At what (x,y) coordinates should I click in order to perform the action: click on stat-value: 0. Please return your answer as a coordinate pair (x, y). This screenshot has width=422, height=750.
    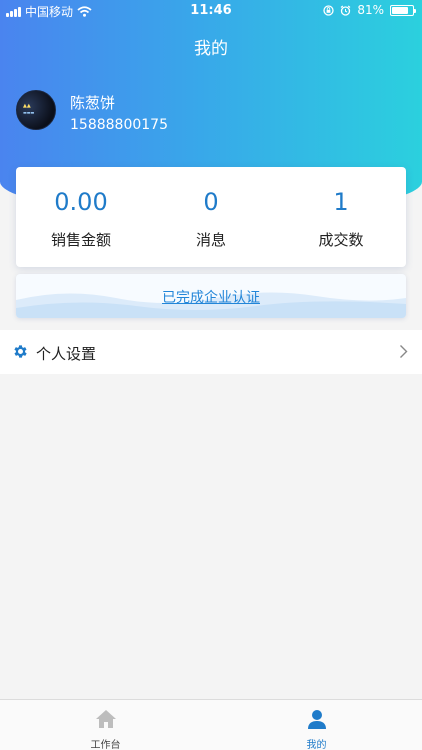
    Looking at the image, I should click on (211, 202).